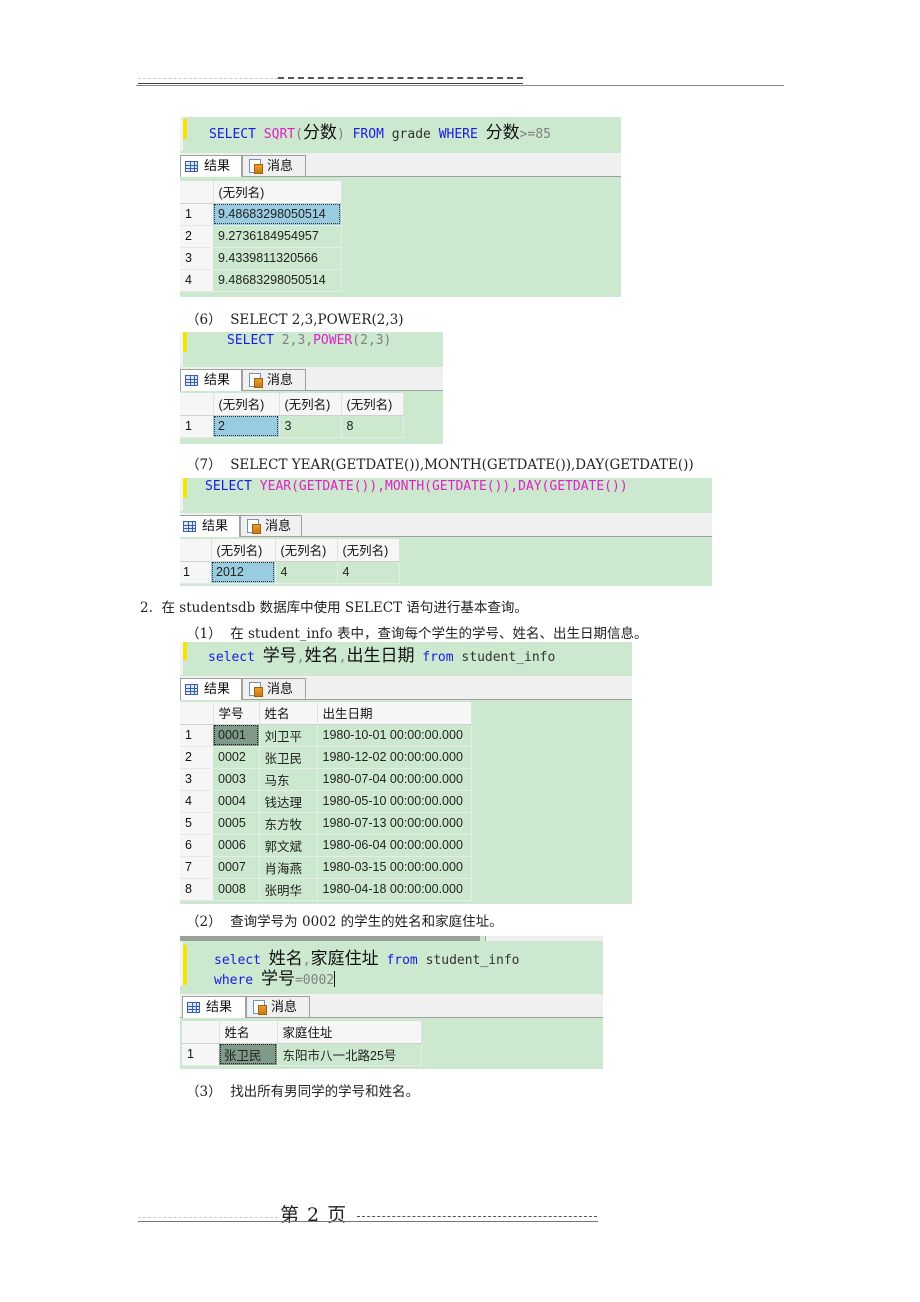 This screenshot has width=920, height=1302. What do you see at coordinates (372, 426) in the screenshot?
I see `cell: 8` at bounding box center [372, 426].